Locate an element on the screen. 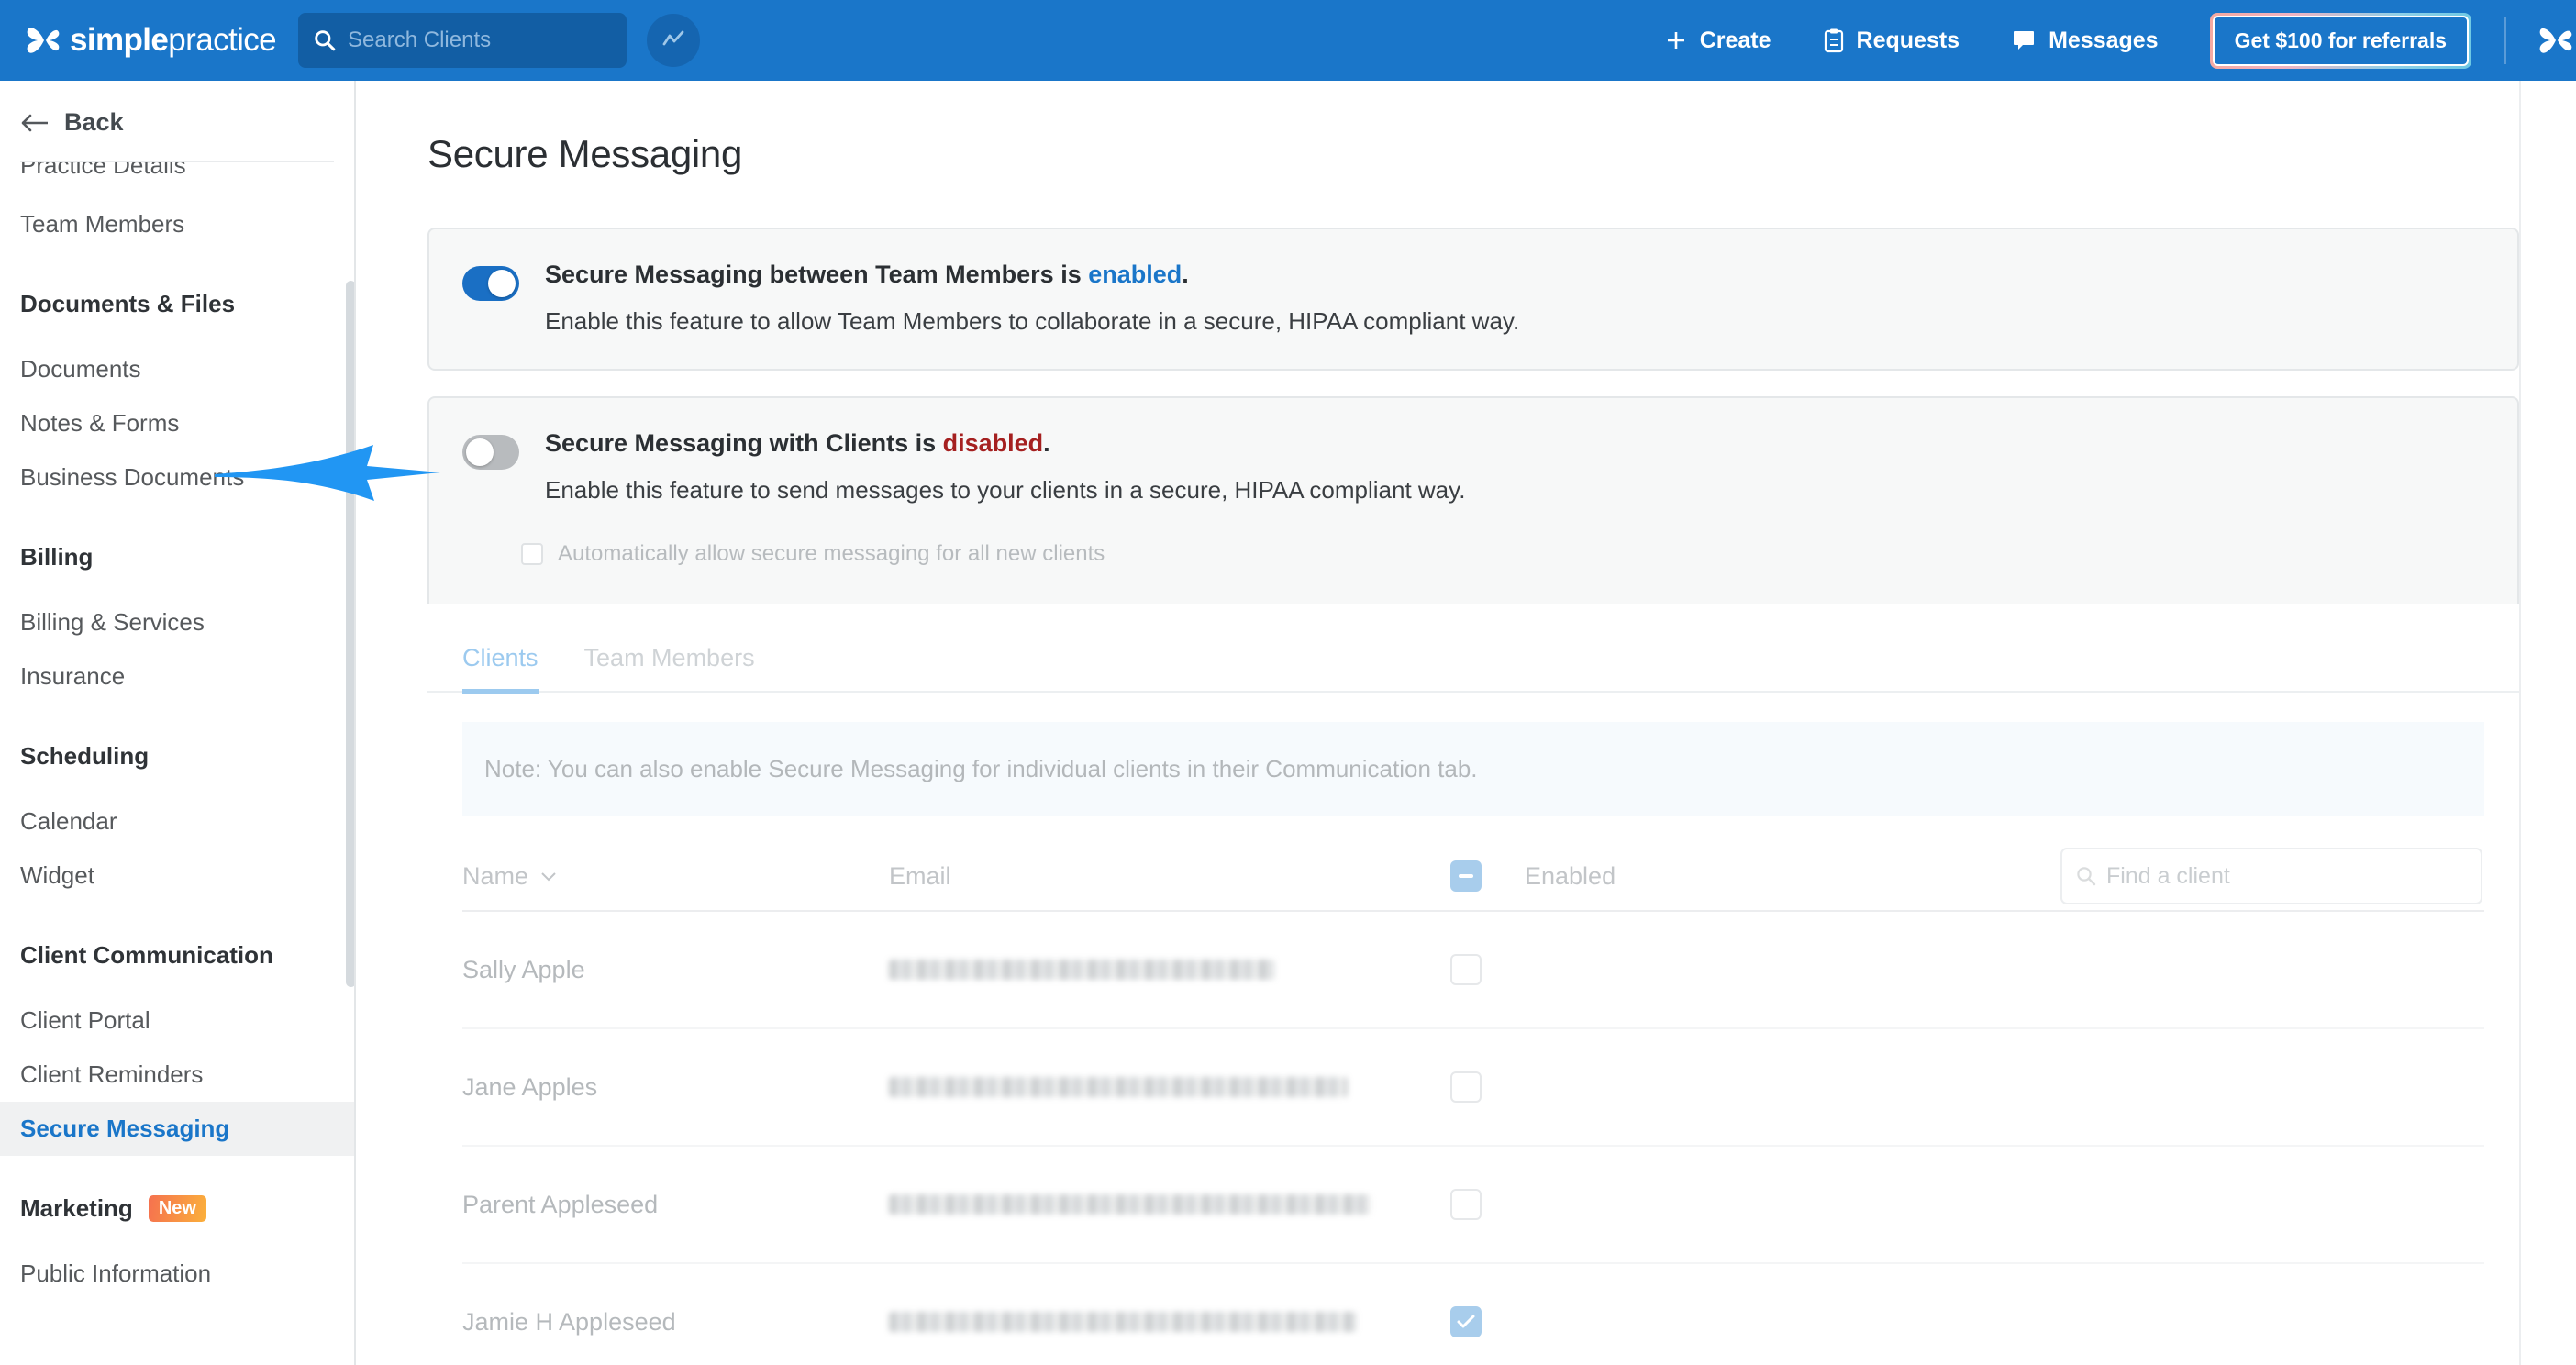 Image resolution: width=2576 pixels, height=1365 pixels. back-button: Back is located at coordinates (177, 121).